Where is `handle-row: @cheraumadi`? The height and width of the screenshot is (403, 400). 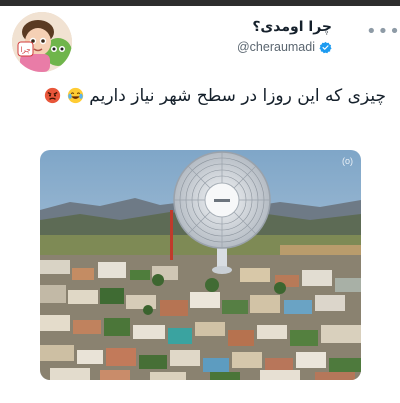 handle-row: @cheraumadi is located at coordinates (284, 47).